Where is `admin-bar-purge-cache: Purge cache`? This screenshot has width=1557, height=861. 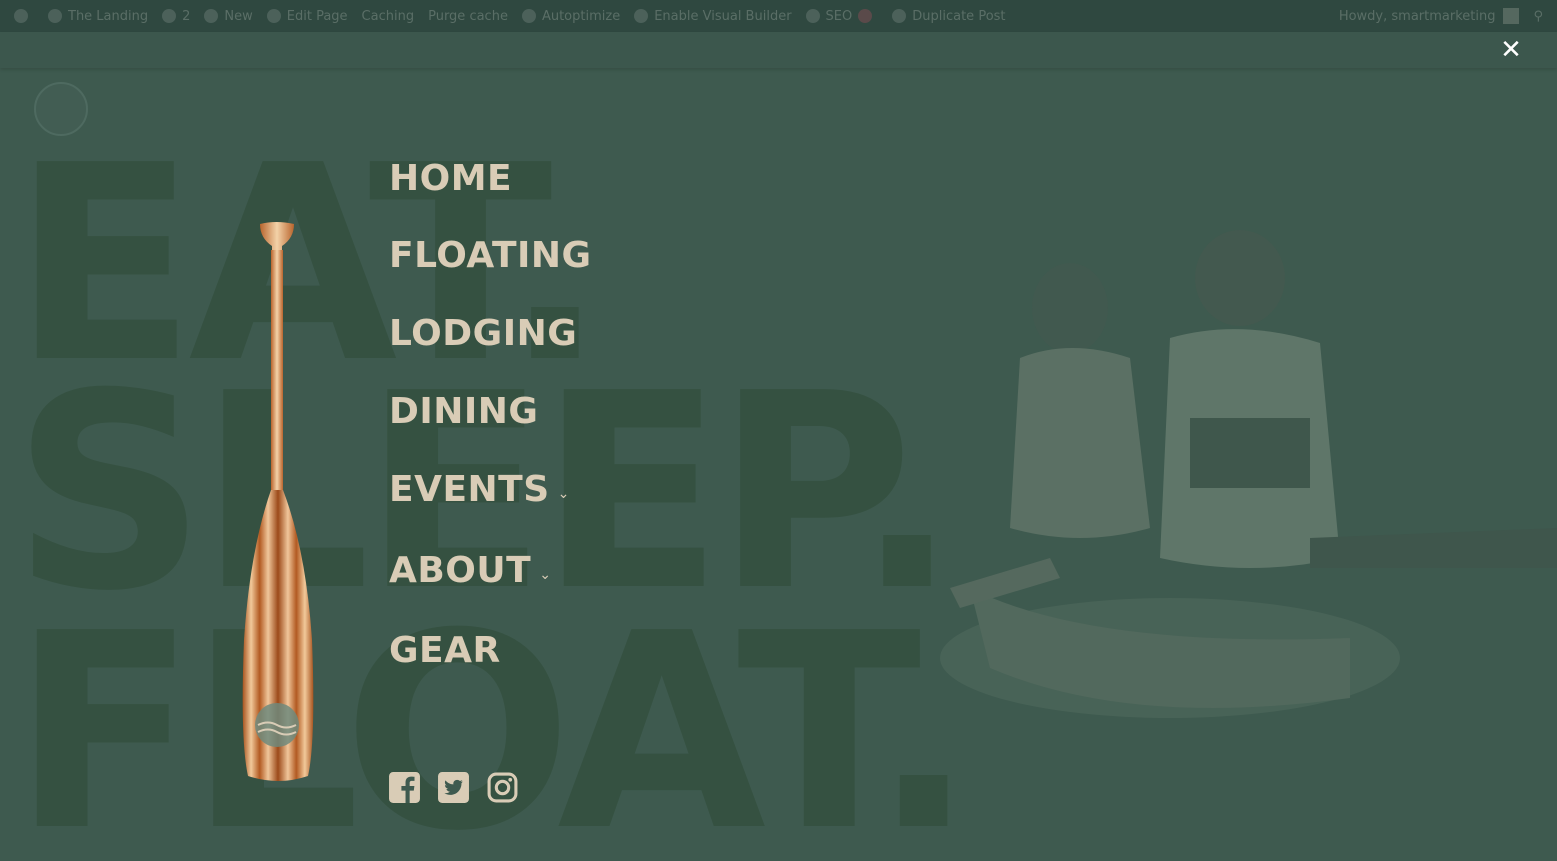 admin-bar-purge-cache: Purge cache is located at coordinates (468, 16).